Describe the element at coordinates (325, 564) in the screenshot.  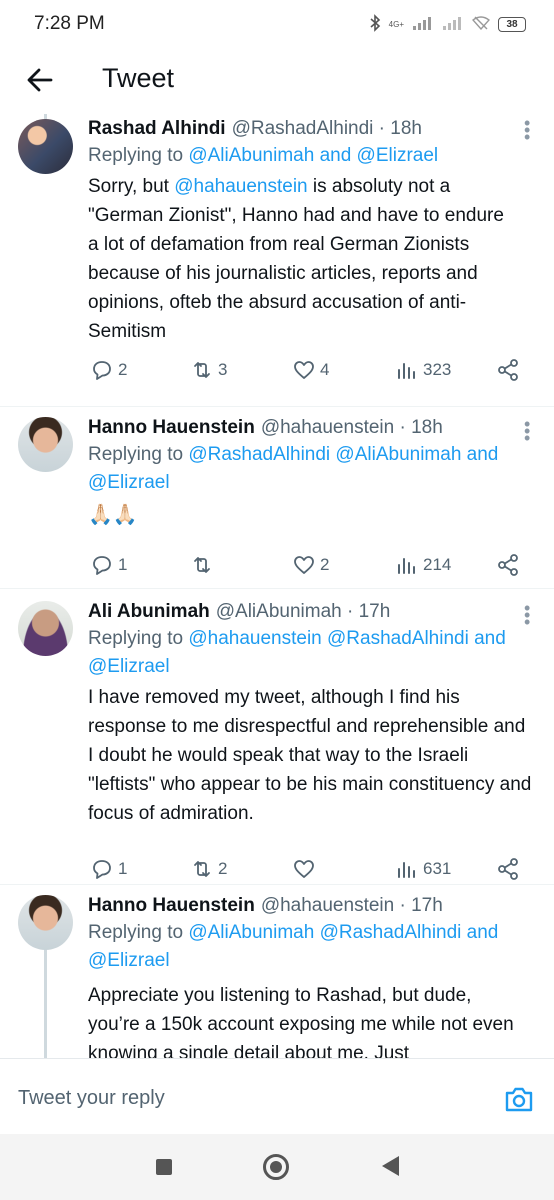
I see `like-count: 2` at that location.